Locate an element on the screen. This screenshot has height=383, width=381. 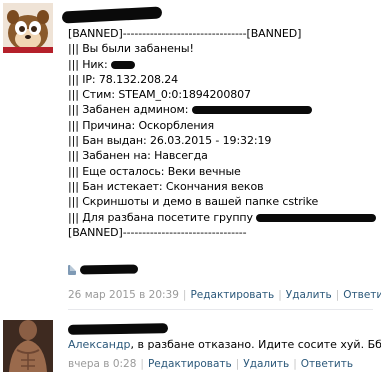
edit-reply-link: Редактировать is located at coordinates (190, 364).